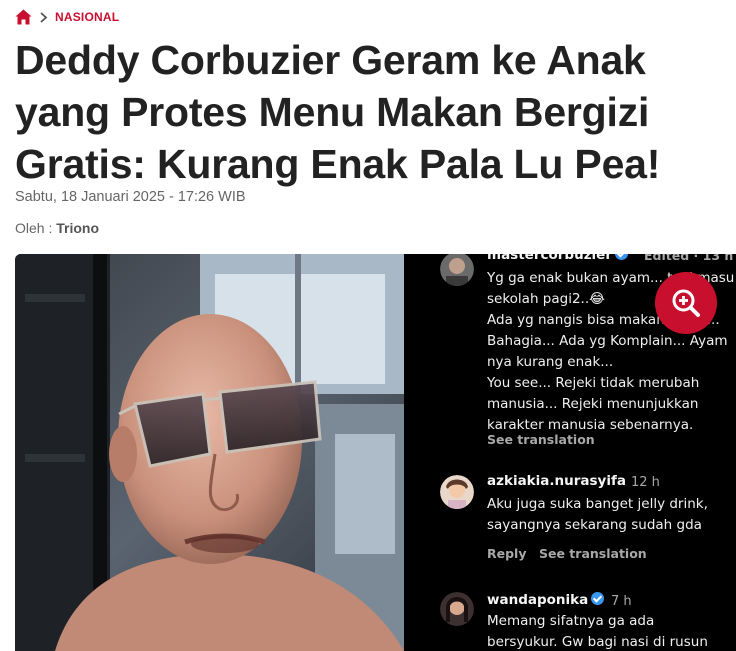  What do you see at coordinates (23, 17) in the screenshot?
I see `home-icon` at bounding box center [23, 17].